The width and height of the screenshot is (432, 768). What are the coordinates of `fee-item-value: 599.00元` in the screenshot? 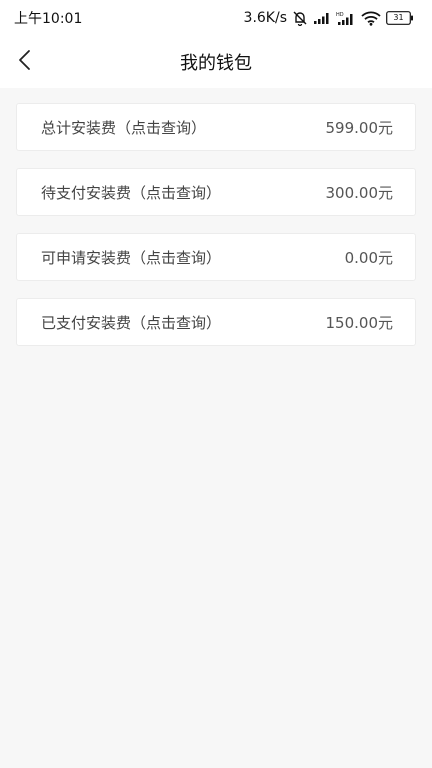 It's located at (359, 127).